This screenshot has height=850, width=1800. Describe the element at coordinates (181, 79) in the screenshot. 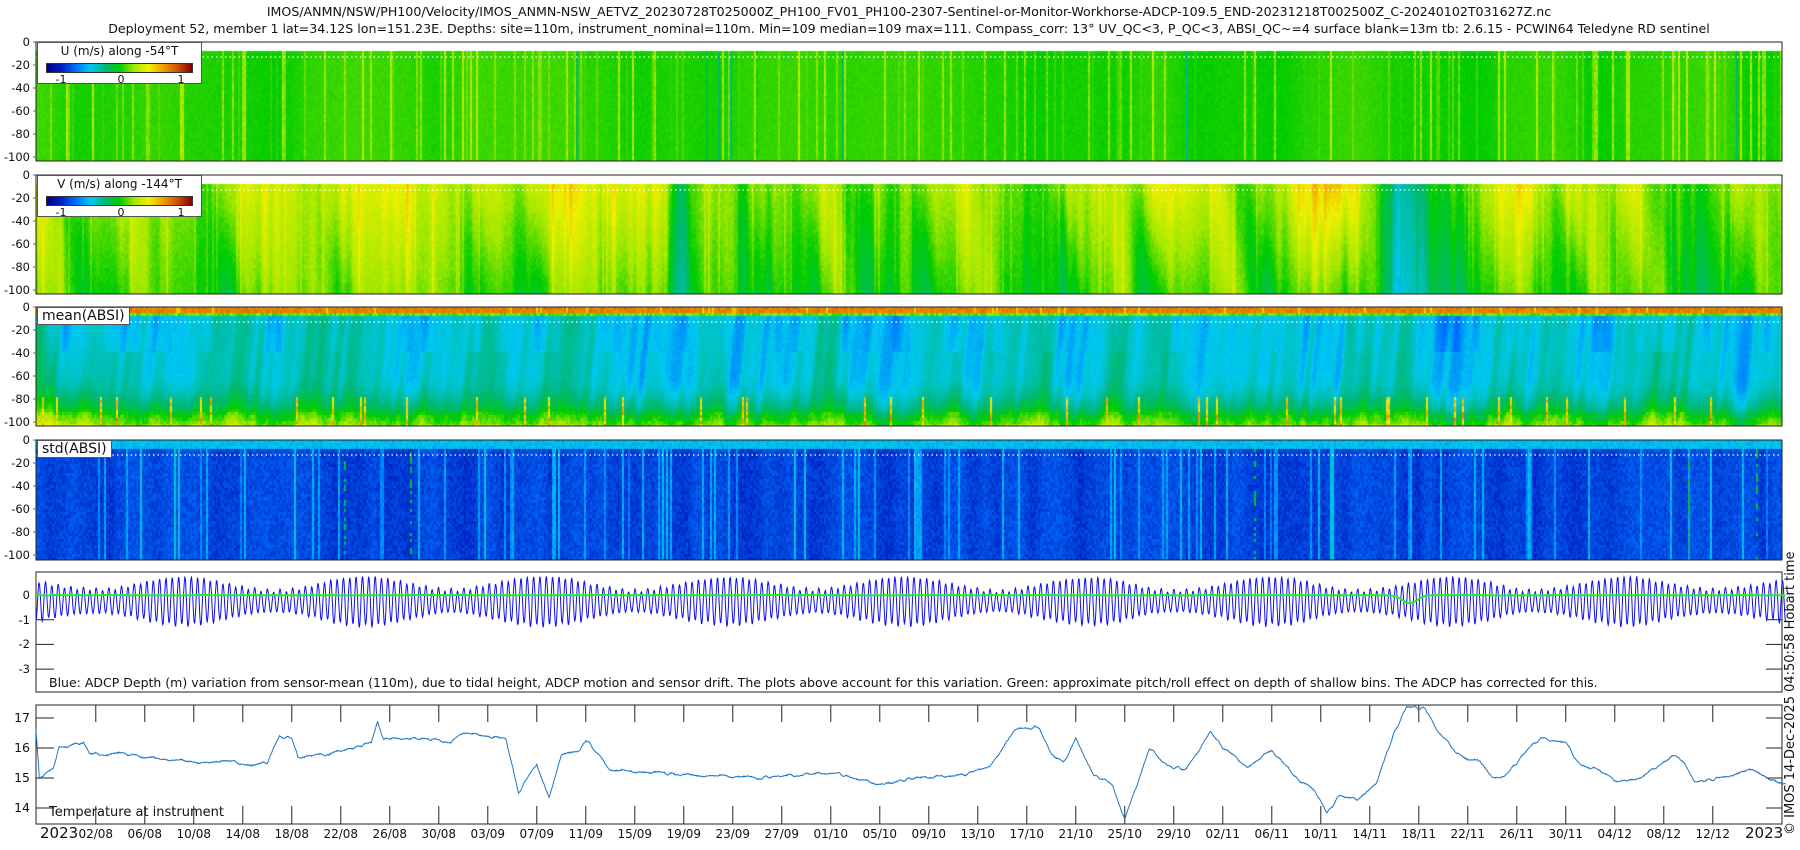

I see `u-colorbar-tick: 1` at that location.